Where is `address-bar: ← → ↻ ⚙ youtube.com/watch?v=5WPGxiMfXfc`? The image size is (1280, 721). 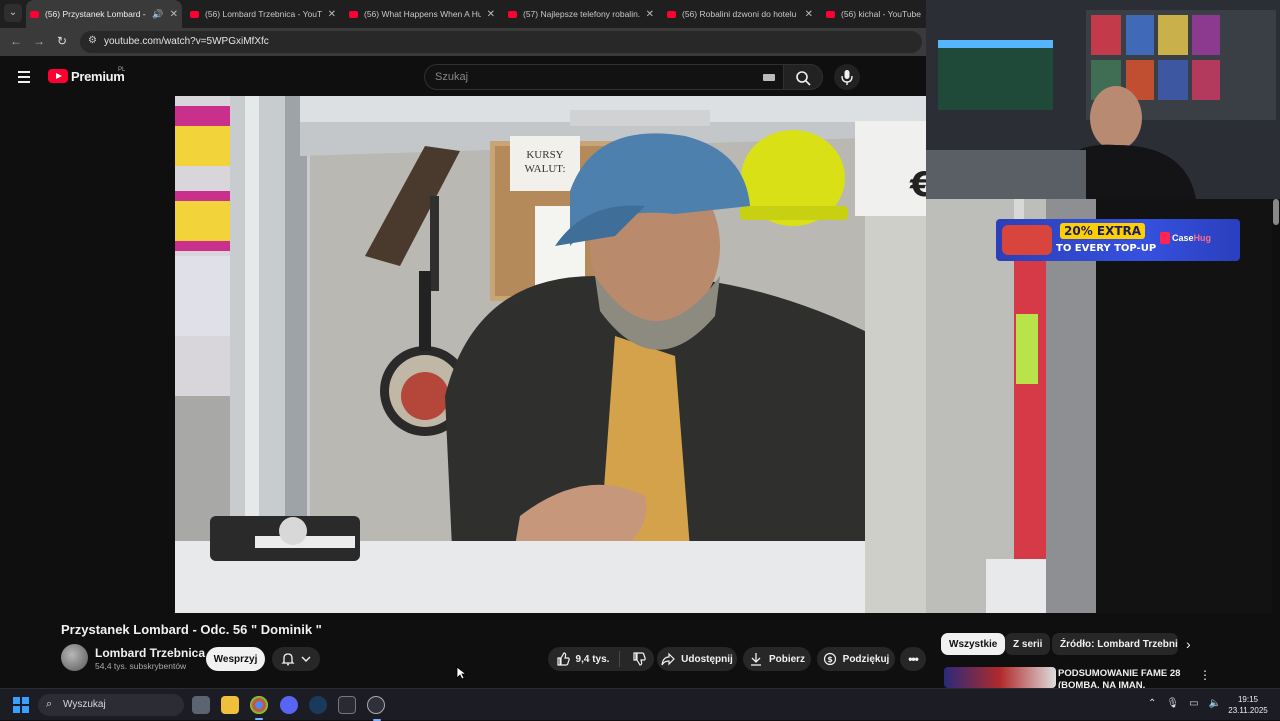 address-bar: ← → ↻ ⚙ youtube.com/watch?v=5WPGxiMfXfc is located at coordinates (463, 42).